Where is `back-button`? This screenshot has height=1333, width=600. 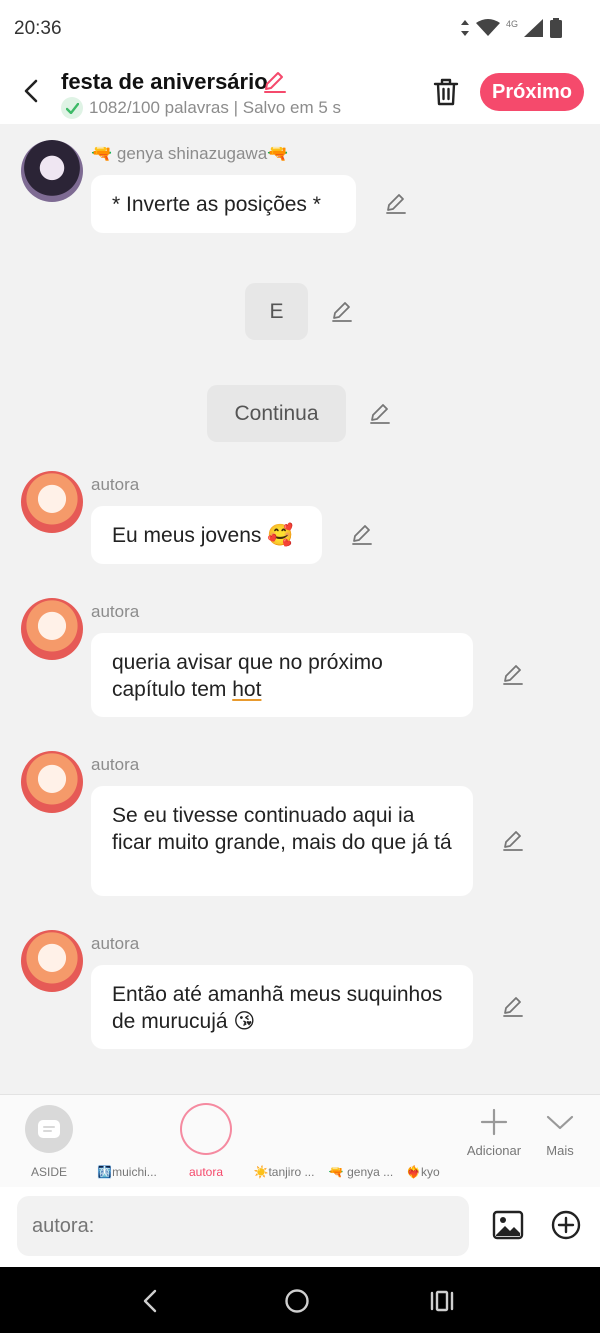
back-button is located at coordinates (31, 91).